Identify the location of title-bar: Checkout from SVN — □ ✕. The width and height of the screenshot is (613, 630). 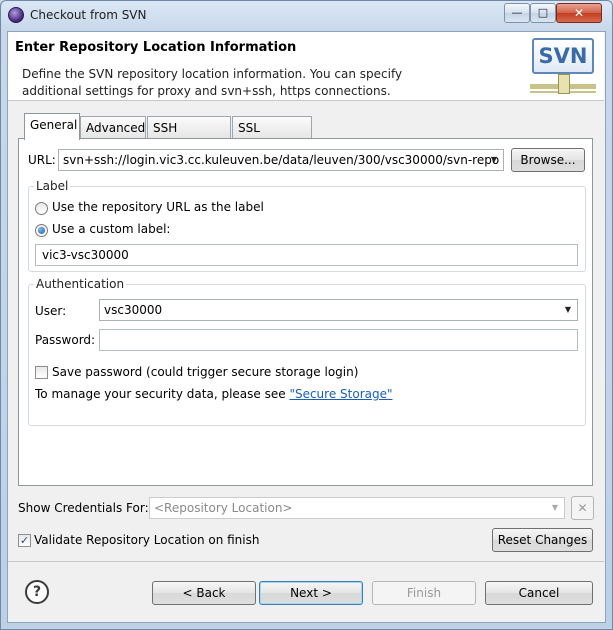
(306, 15).